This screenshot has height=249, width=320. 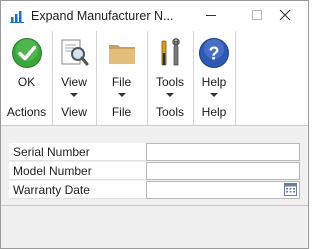 I want to click on help-dropdown-arrow-icon, so click(x=214, y=95).